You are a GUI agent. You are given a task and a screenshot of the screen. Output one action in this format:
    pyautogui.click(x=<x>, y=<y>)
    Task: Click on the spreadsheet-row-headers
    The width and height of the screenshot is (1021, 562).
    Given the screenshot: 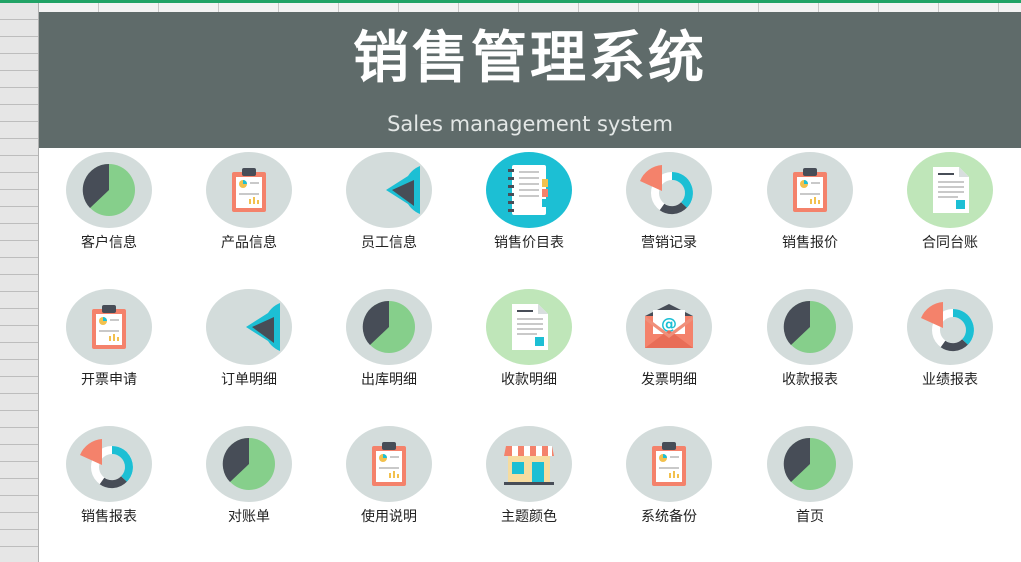 What is the action you would take?
    pyautogui.click(x=19, y=282)
    